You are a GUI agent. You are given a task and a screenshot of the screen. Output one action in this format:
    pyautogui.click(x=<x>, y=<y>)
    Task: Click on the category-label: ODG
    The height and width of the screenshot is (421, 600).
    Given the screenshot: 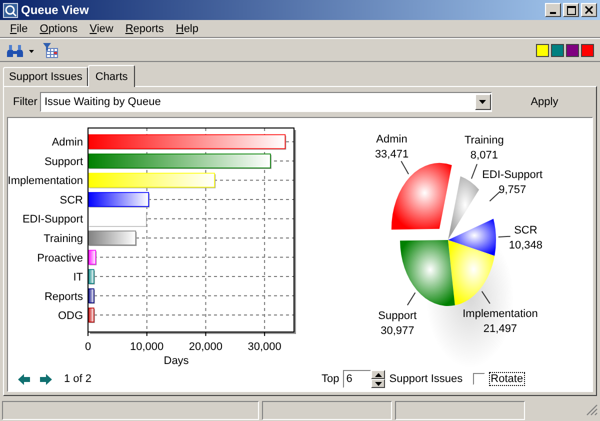 What is the action you would take?
    pyautogui.click(x=70, y=316)
    